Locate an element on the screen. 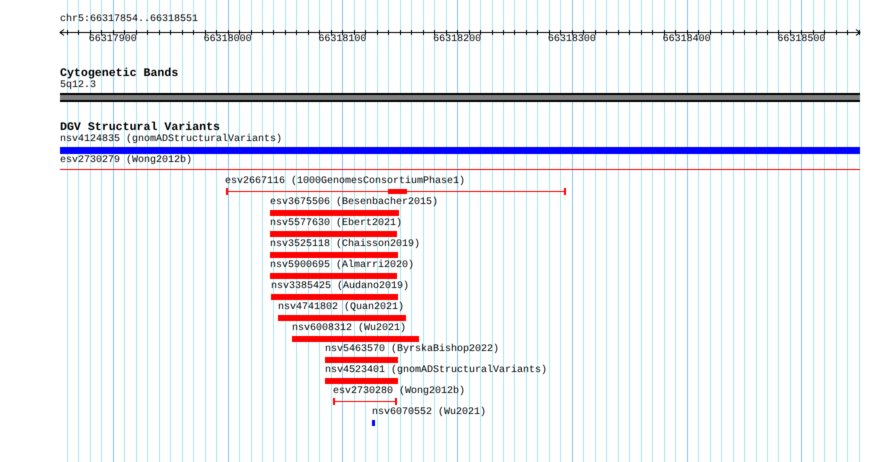 This screenshot has width=890, height=462. feature-label: nsv4523401 (gnomADStructuralVariants) is located at coordinates (436, 371).